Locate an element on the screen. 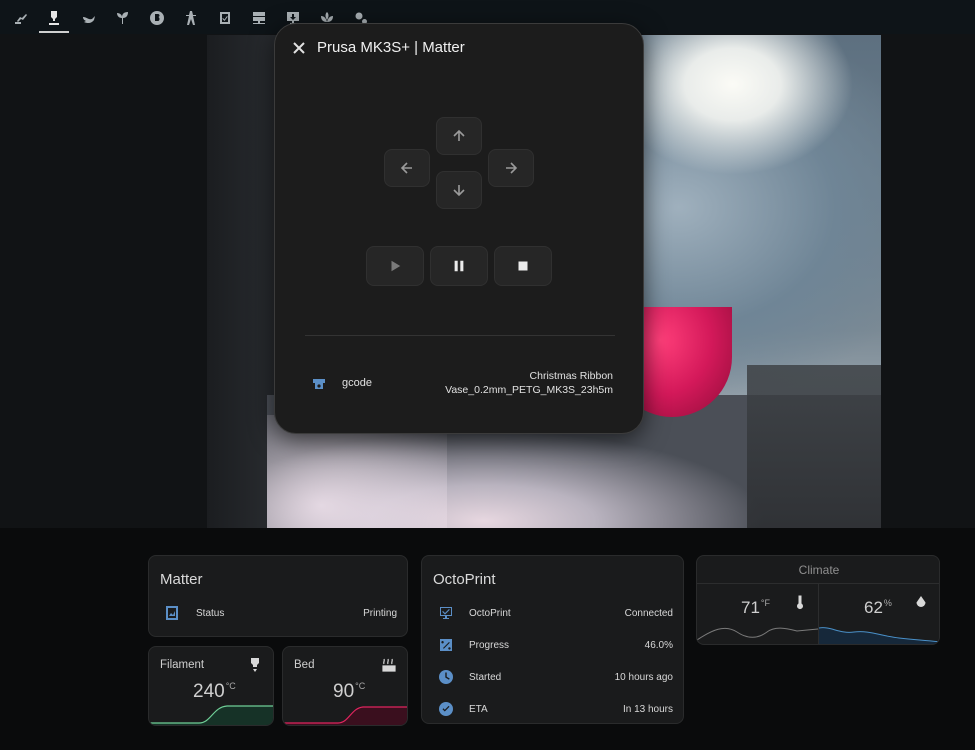  tab-robot-arm is located at coordinates (21, 18).